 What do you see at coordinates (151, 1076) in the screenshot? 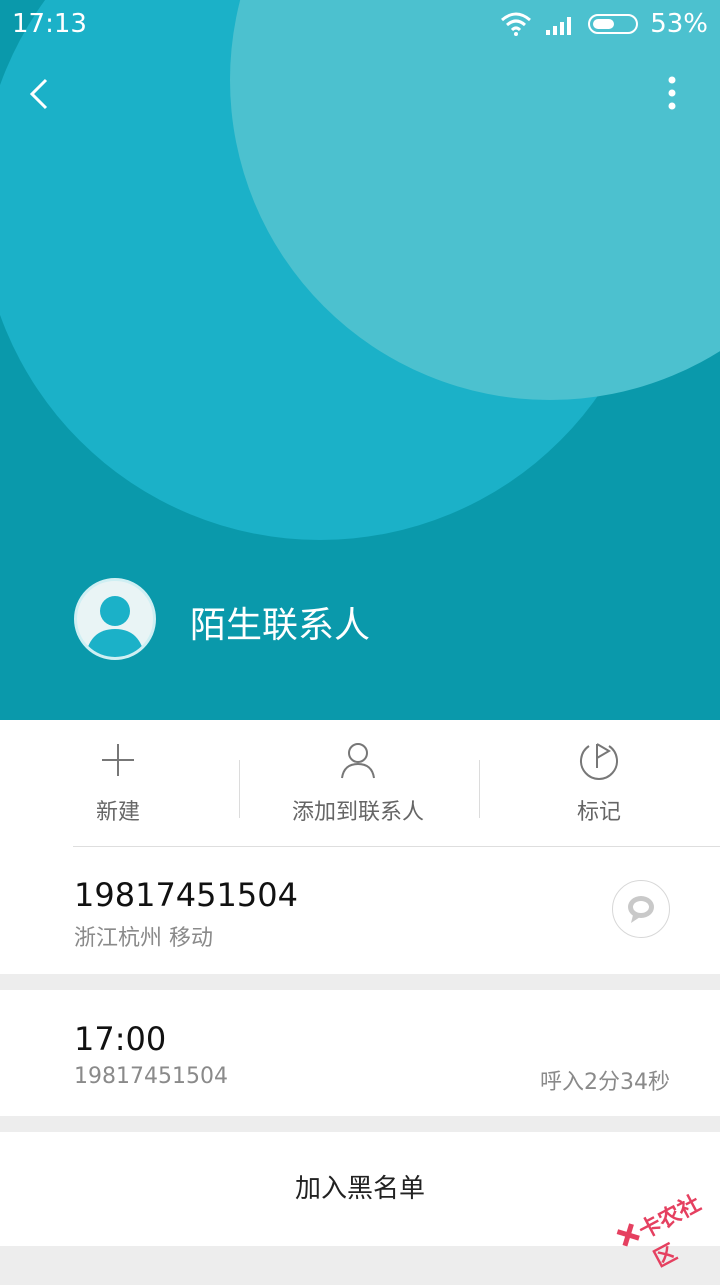
I see `call-number: 19817451504` at bounding box center [151, 1076].